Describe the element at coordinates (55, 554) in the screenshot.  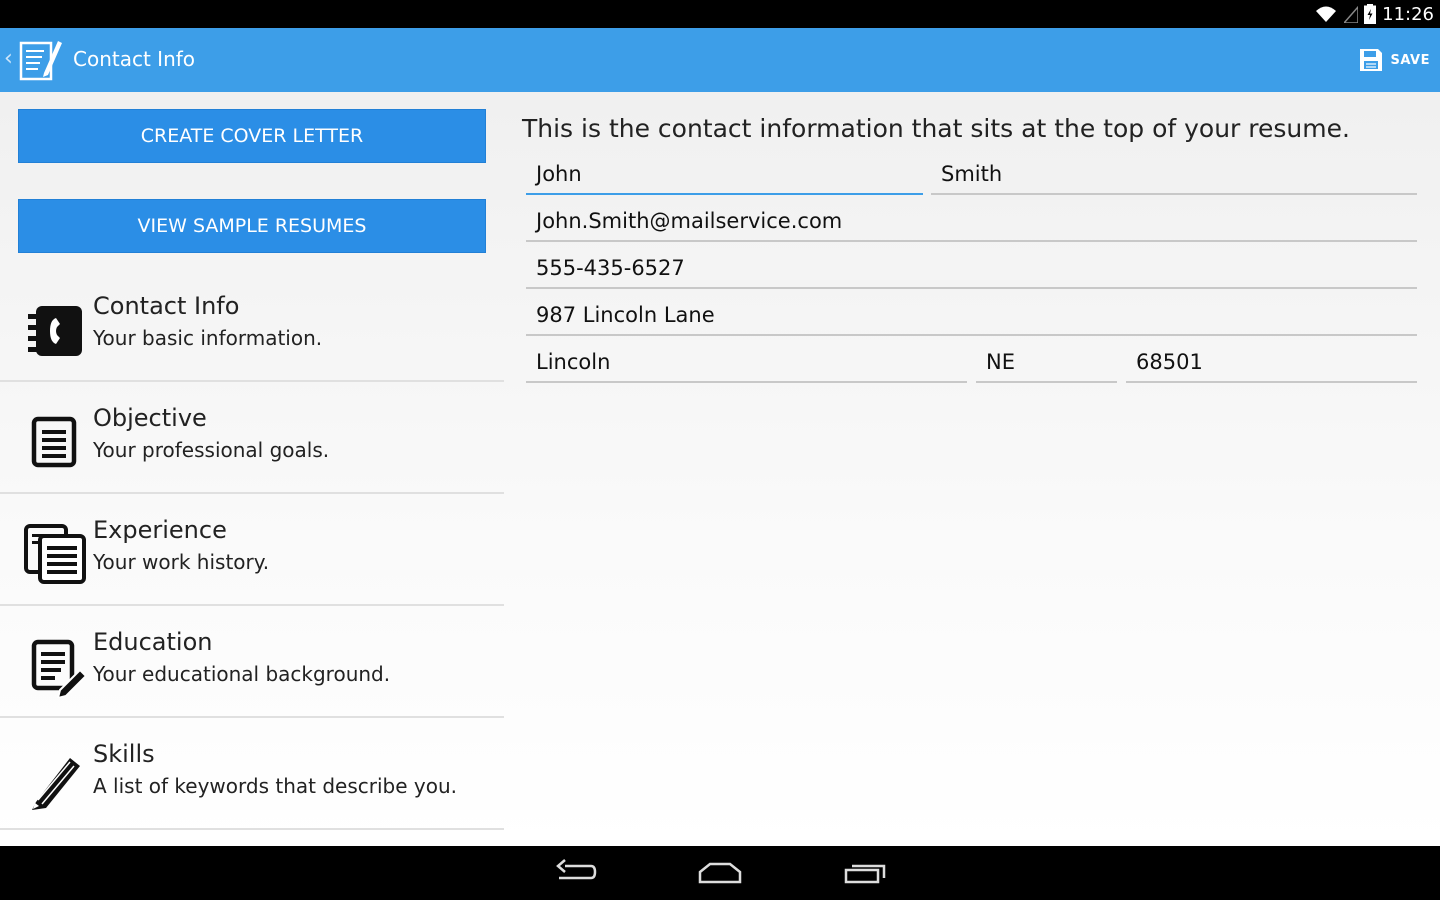
I see `documents-stack-icon` at that location.